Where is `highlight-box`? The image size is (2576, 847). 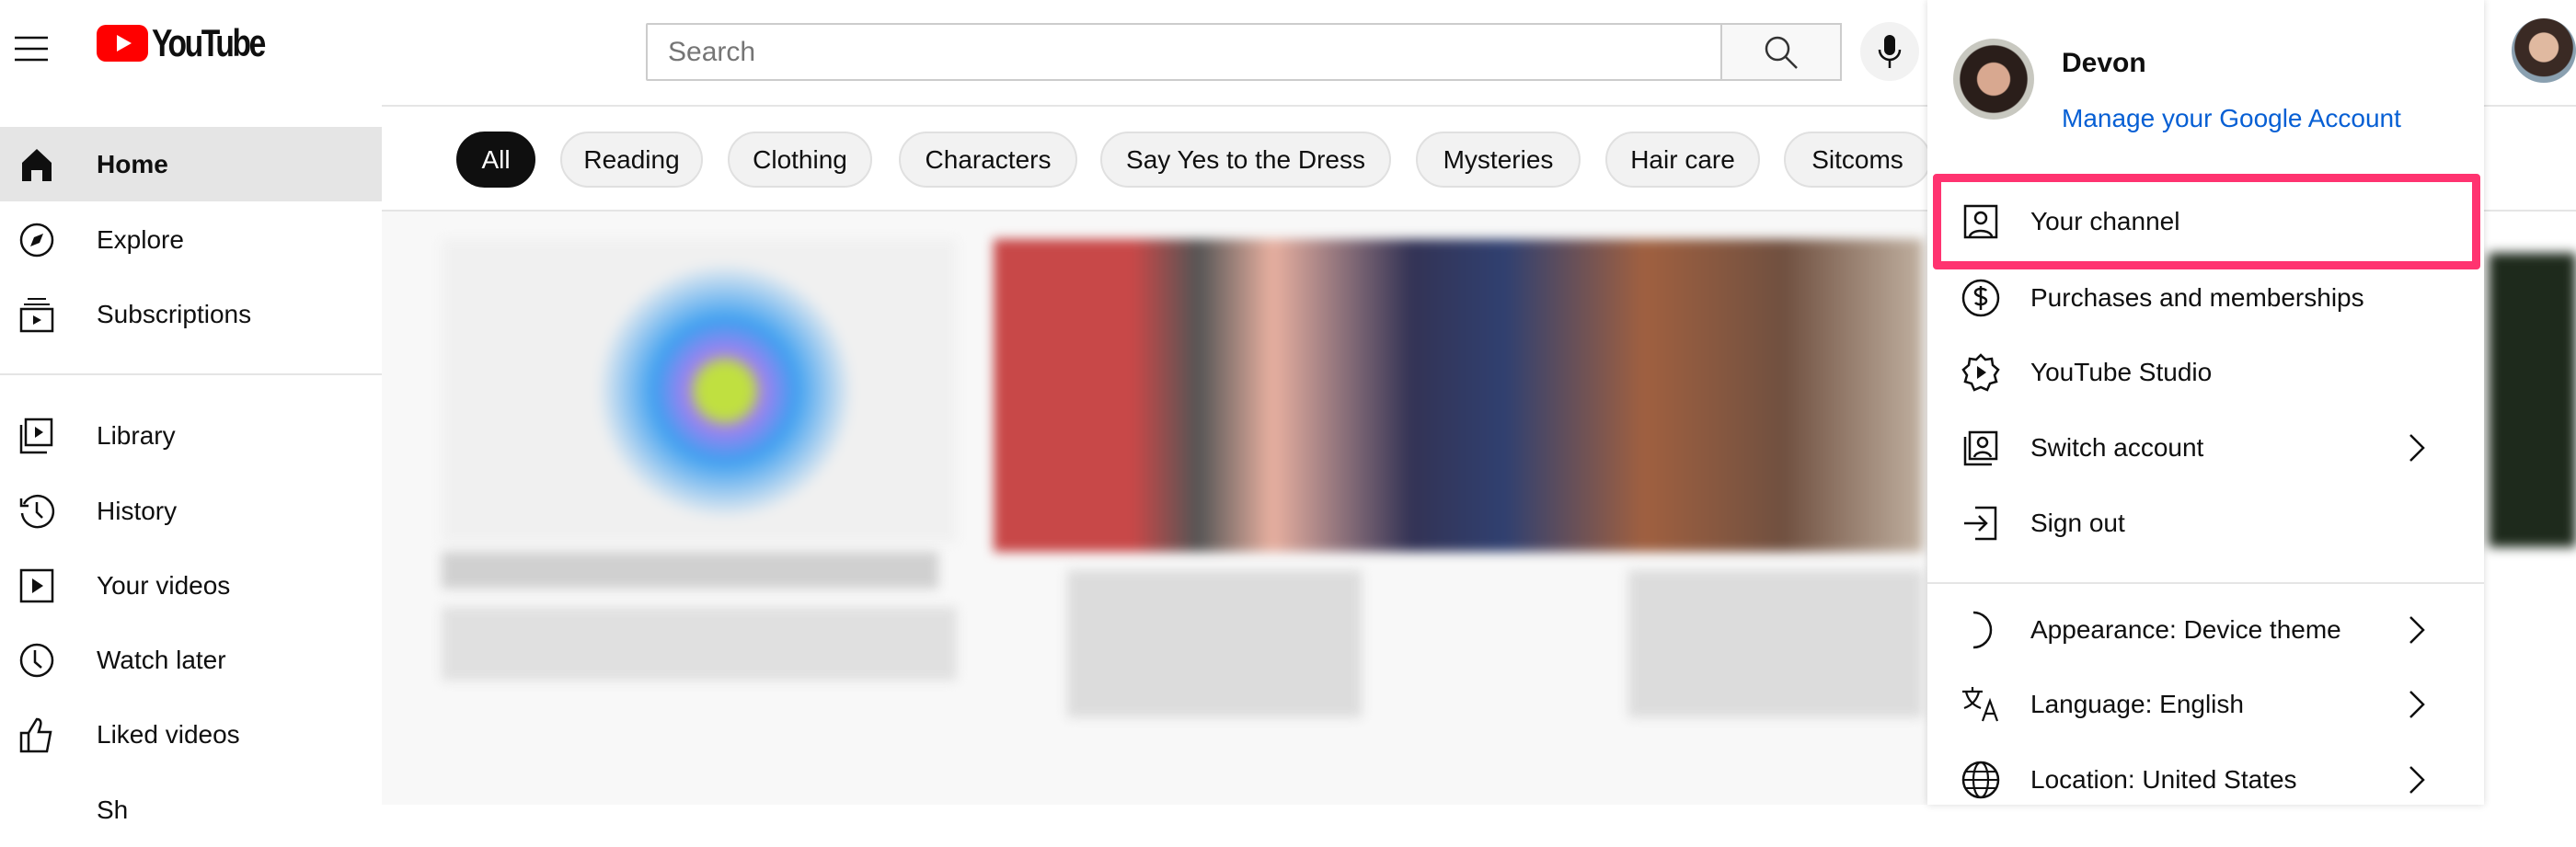
highlight-box is located at coordinates (2206, 222).